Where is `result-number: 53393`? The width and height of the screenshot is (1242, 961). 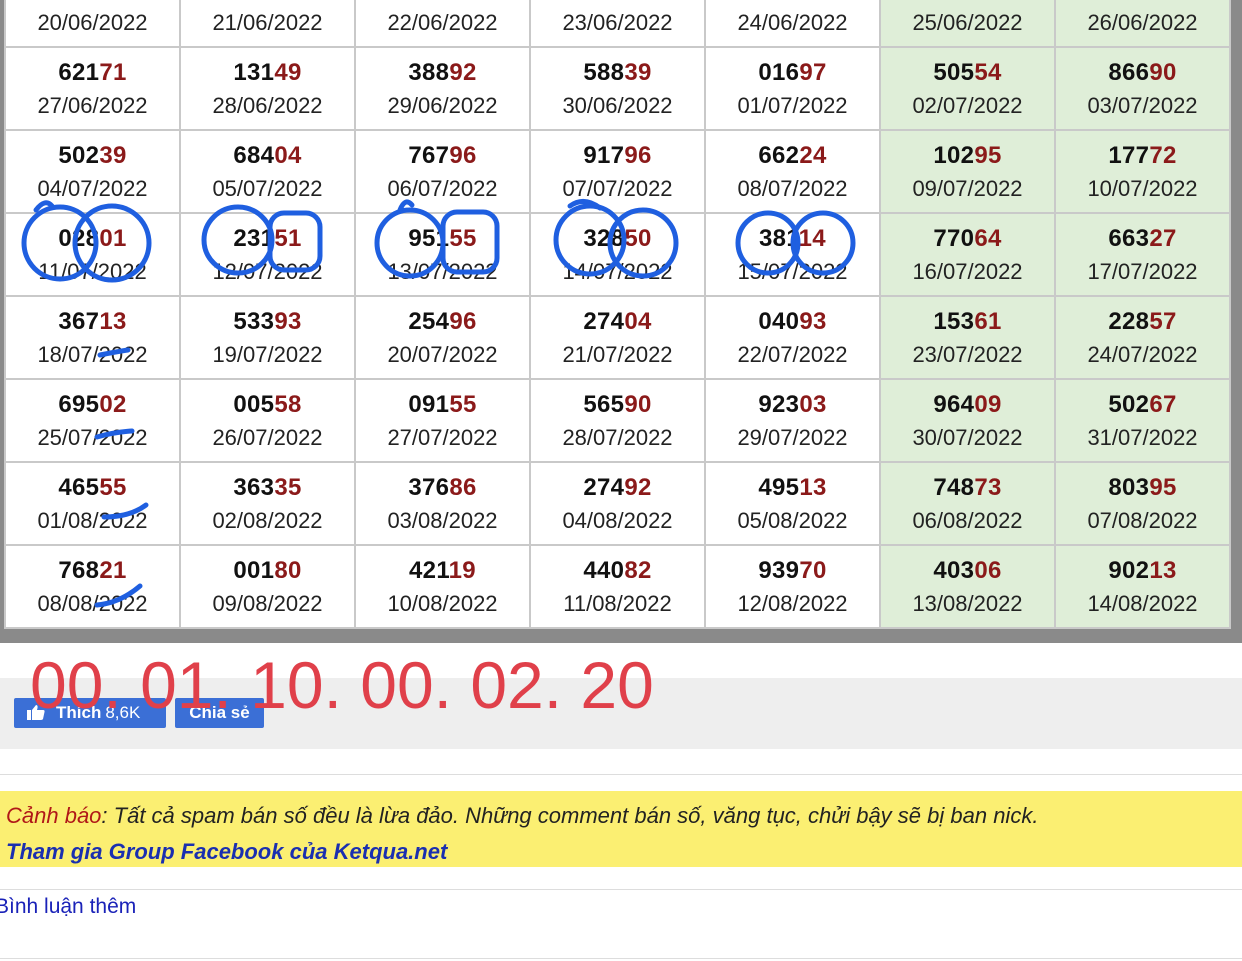
result-number: 53393 is located at coordinates (267, 322).